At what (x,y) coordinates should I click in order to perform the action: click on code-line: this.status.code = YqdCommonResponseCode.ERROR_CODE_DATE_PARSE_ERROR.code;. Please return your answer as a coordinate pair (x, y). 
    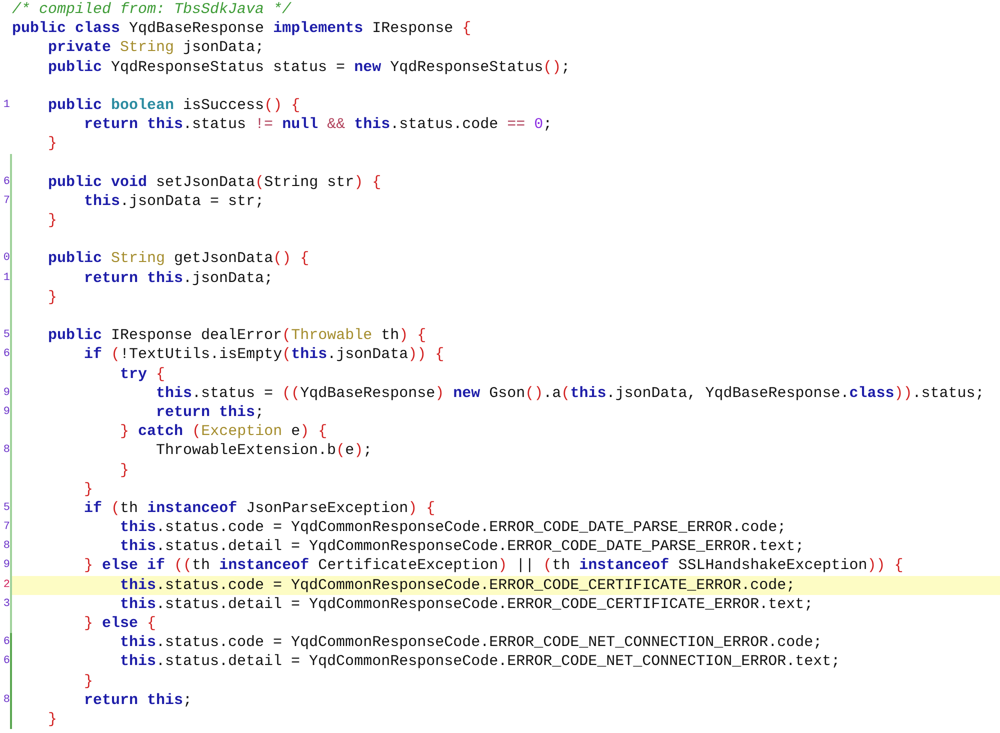
    Looking at the image, I should click on (452, 528).